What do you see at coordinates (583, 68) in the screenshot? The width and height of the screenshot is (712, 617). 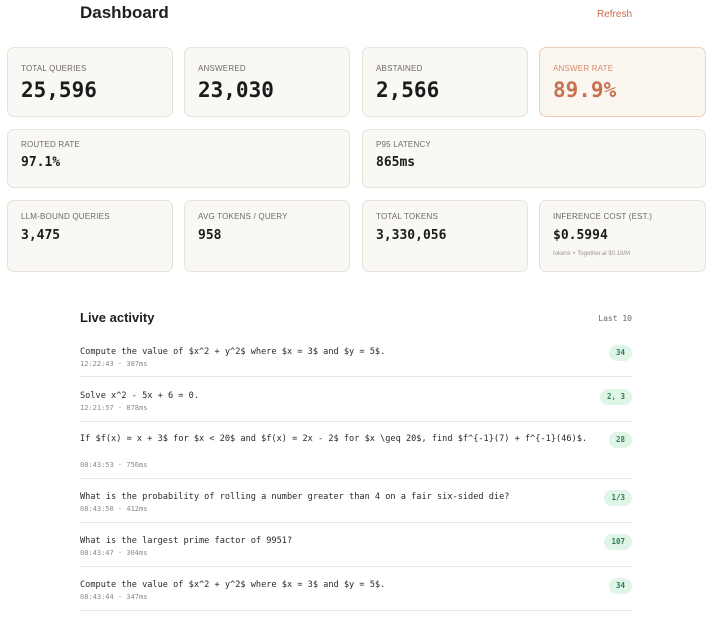 I see `stat-label: ANSWER RATE` at bounding box center [583, 68].